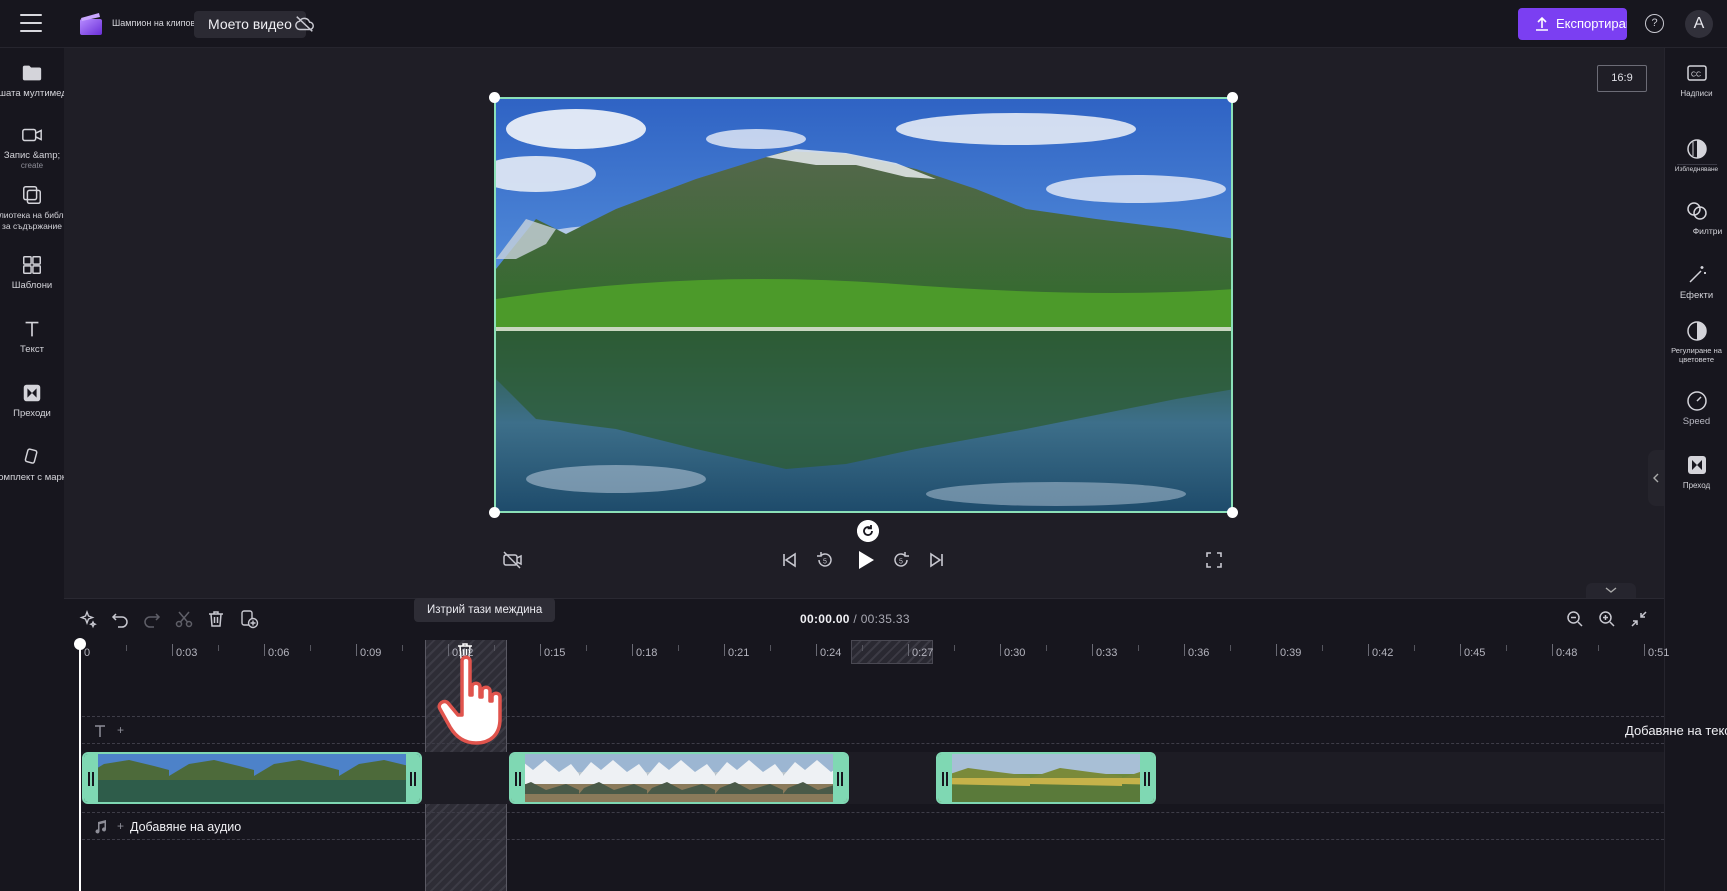 The image size is (1727, 891). What do you see at coordinates (32, 393) in the screenshot?
I see `transitions-icon` at bounding box center [32, 393].